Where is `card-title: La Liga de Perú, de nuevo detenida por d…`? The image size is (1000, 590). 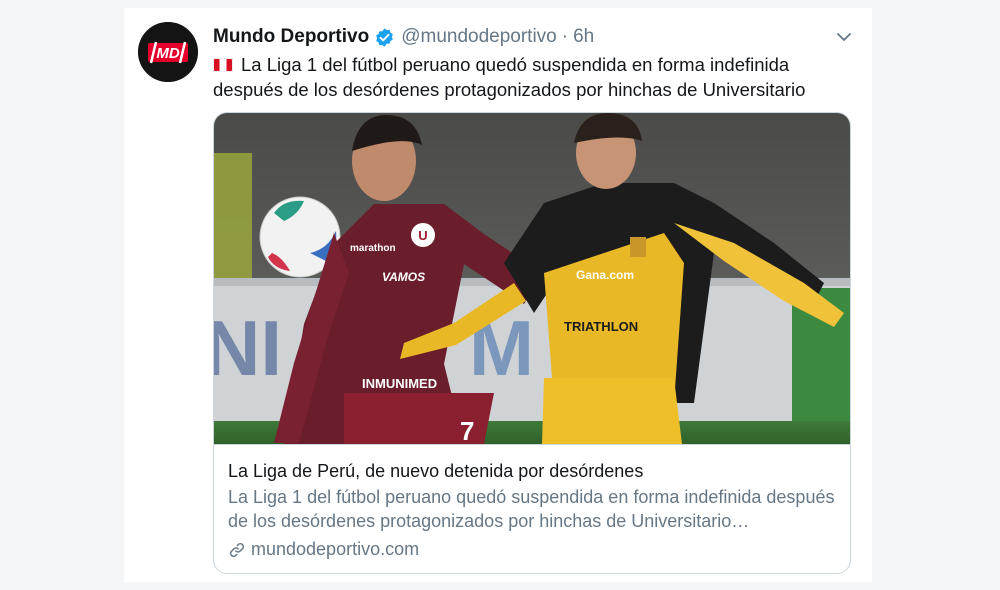
card-title: La Liga de Perú, de nuevo detenida por d… is located at coordinates (533, 471).